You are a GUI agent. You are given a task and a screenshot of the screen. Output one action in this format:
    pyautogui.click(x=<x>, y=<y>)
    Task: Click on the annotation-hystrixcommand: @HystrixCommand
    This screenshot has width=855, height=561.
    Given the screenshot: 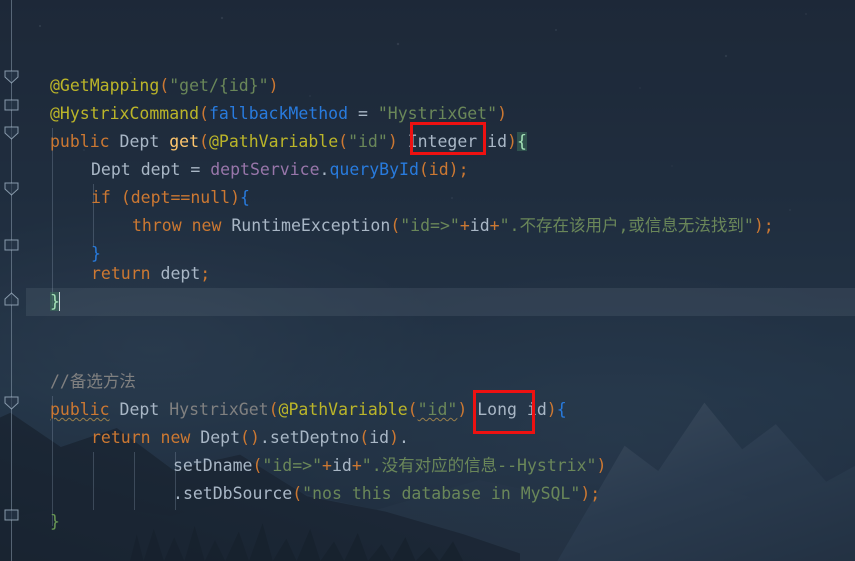 What is the action you would take?
    pyautogui.click(x=125, y=113)
    